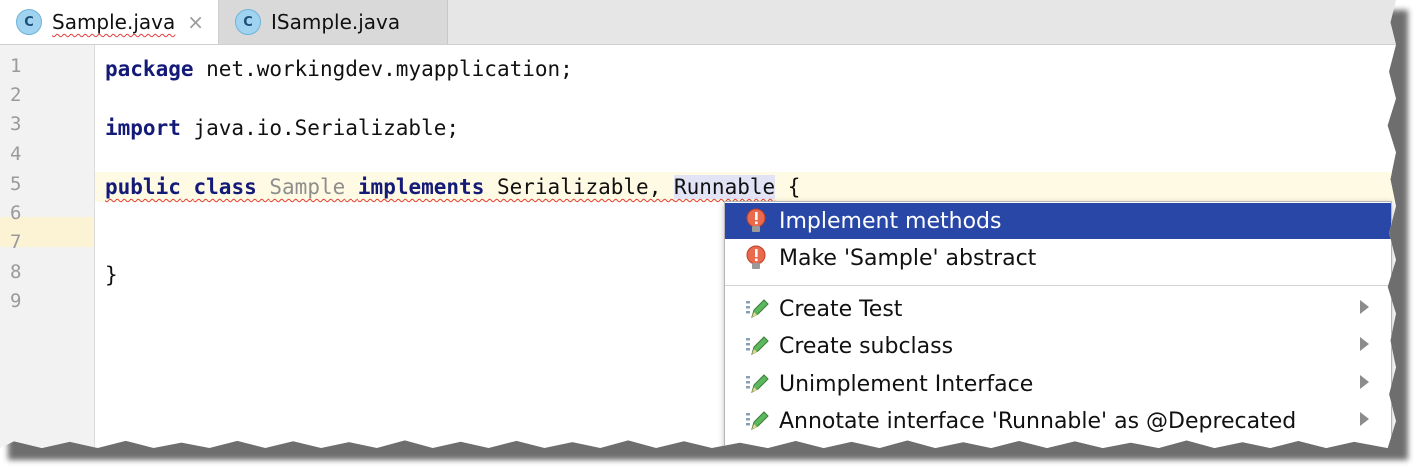 The height and width of the screenshot is (473, 1424). I want to click on close-icon: ×, so click(195, 22).